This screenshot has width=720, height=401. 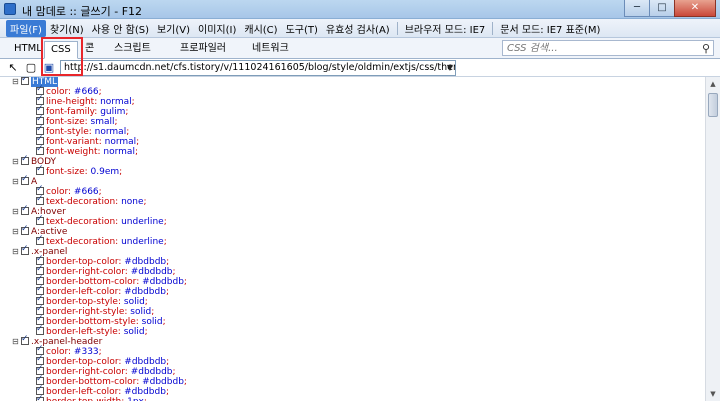 I want to click on search-icon: ⚲, so click(x=706, y=48).